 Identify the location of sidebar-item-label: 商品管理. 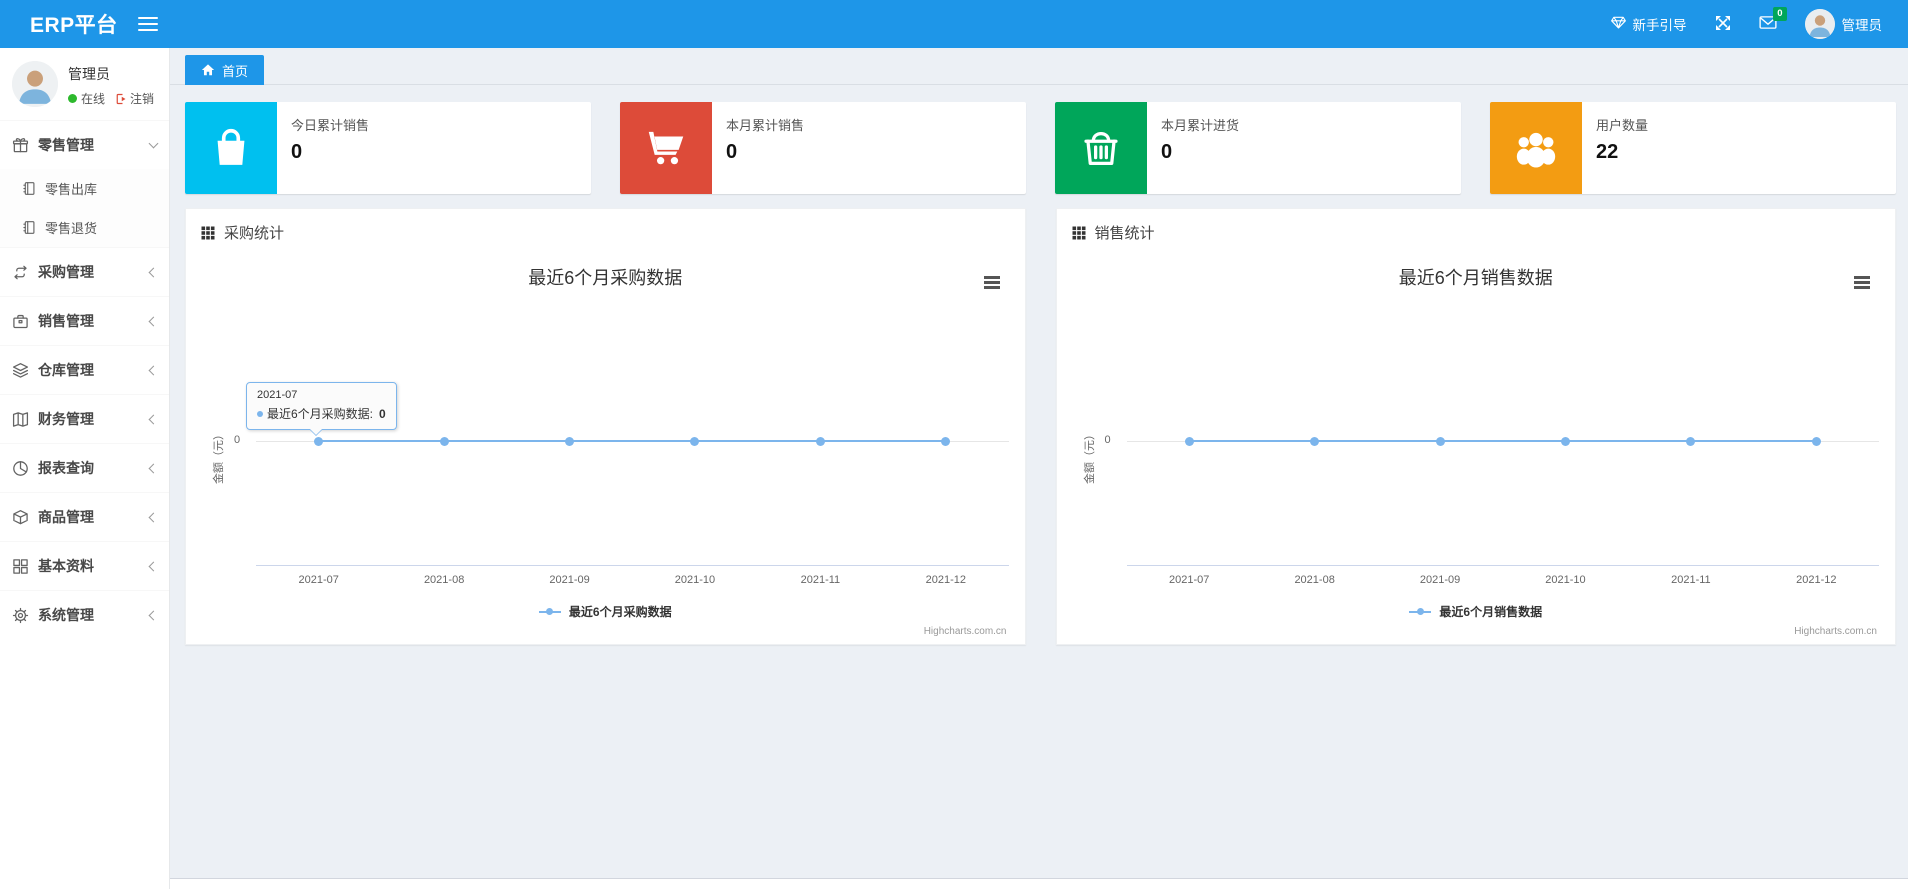
(66, 517).